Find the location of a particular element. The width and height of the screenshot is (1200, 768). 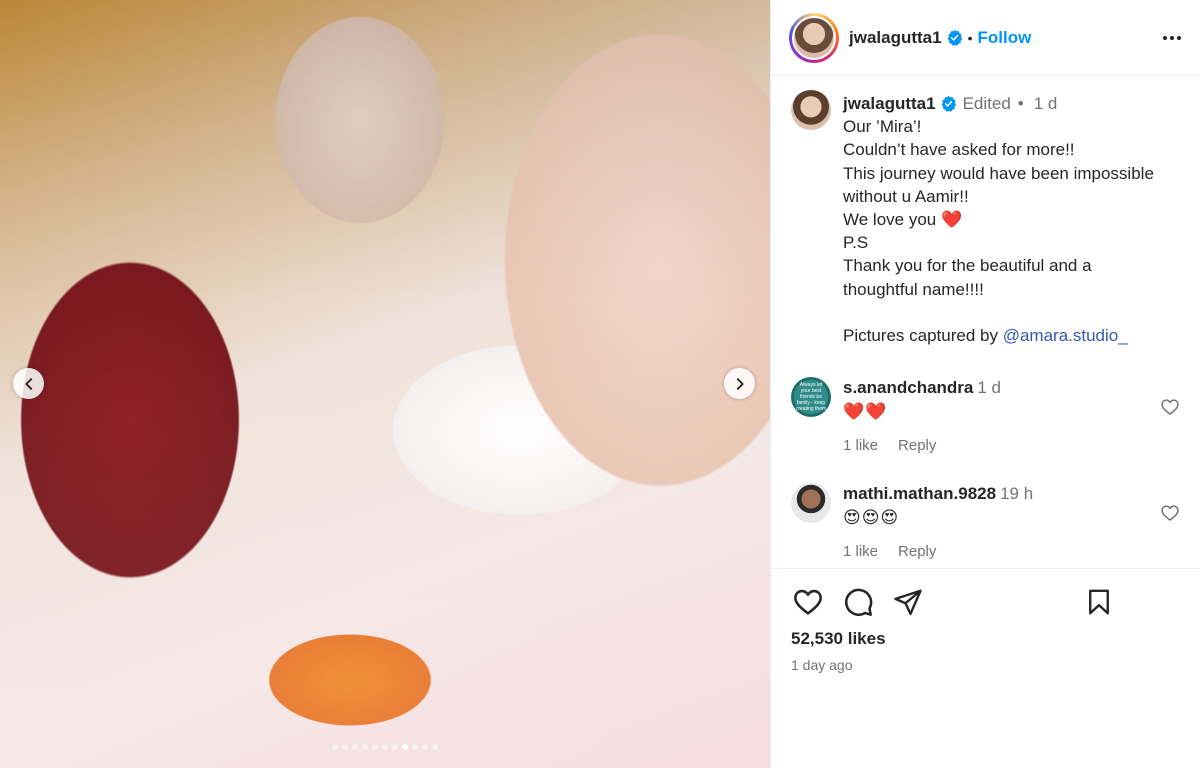

save-button is located at coordinates (1099, 602).